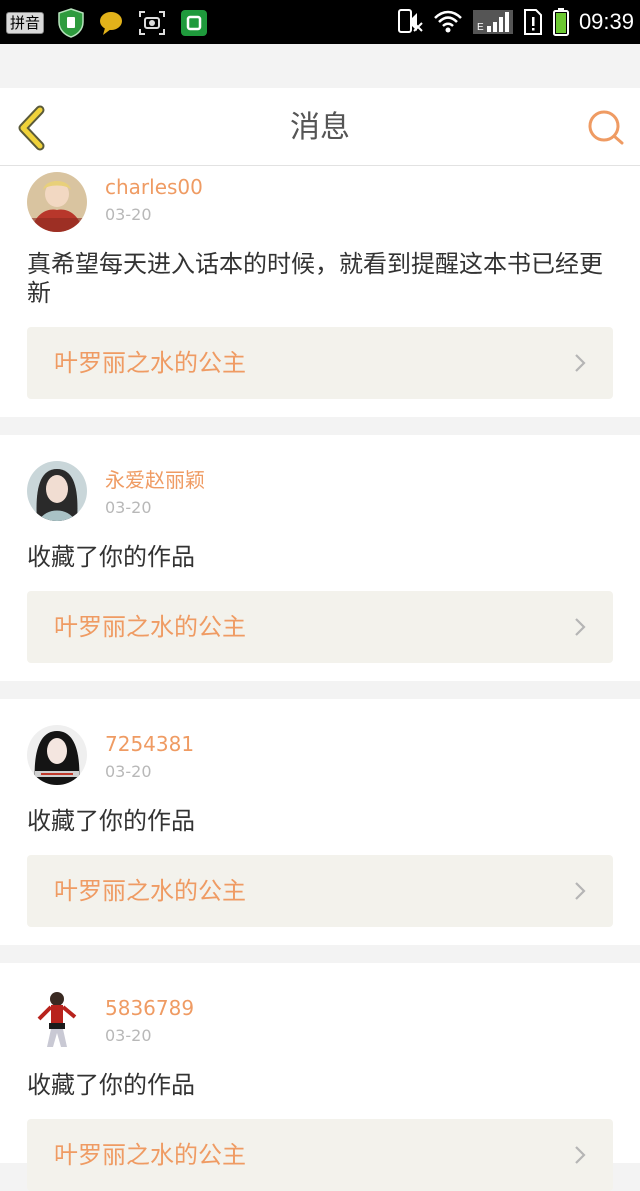 This screenshot has height=1191, width=640. I want to click on wifi-icon, so click(448, 21).